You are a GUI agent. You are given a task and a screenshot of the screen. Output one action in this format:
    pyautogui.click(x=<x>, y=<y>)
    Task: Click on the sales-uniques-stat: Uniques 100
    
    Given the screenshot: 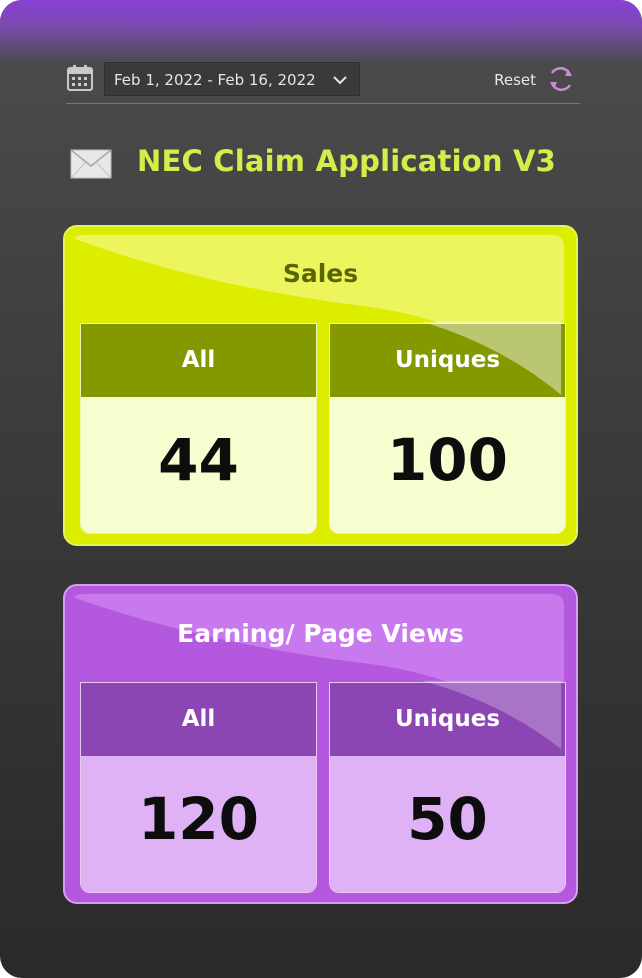 What is the action you would take?
    pyautogui.click(x=447, y=428)
    